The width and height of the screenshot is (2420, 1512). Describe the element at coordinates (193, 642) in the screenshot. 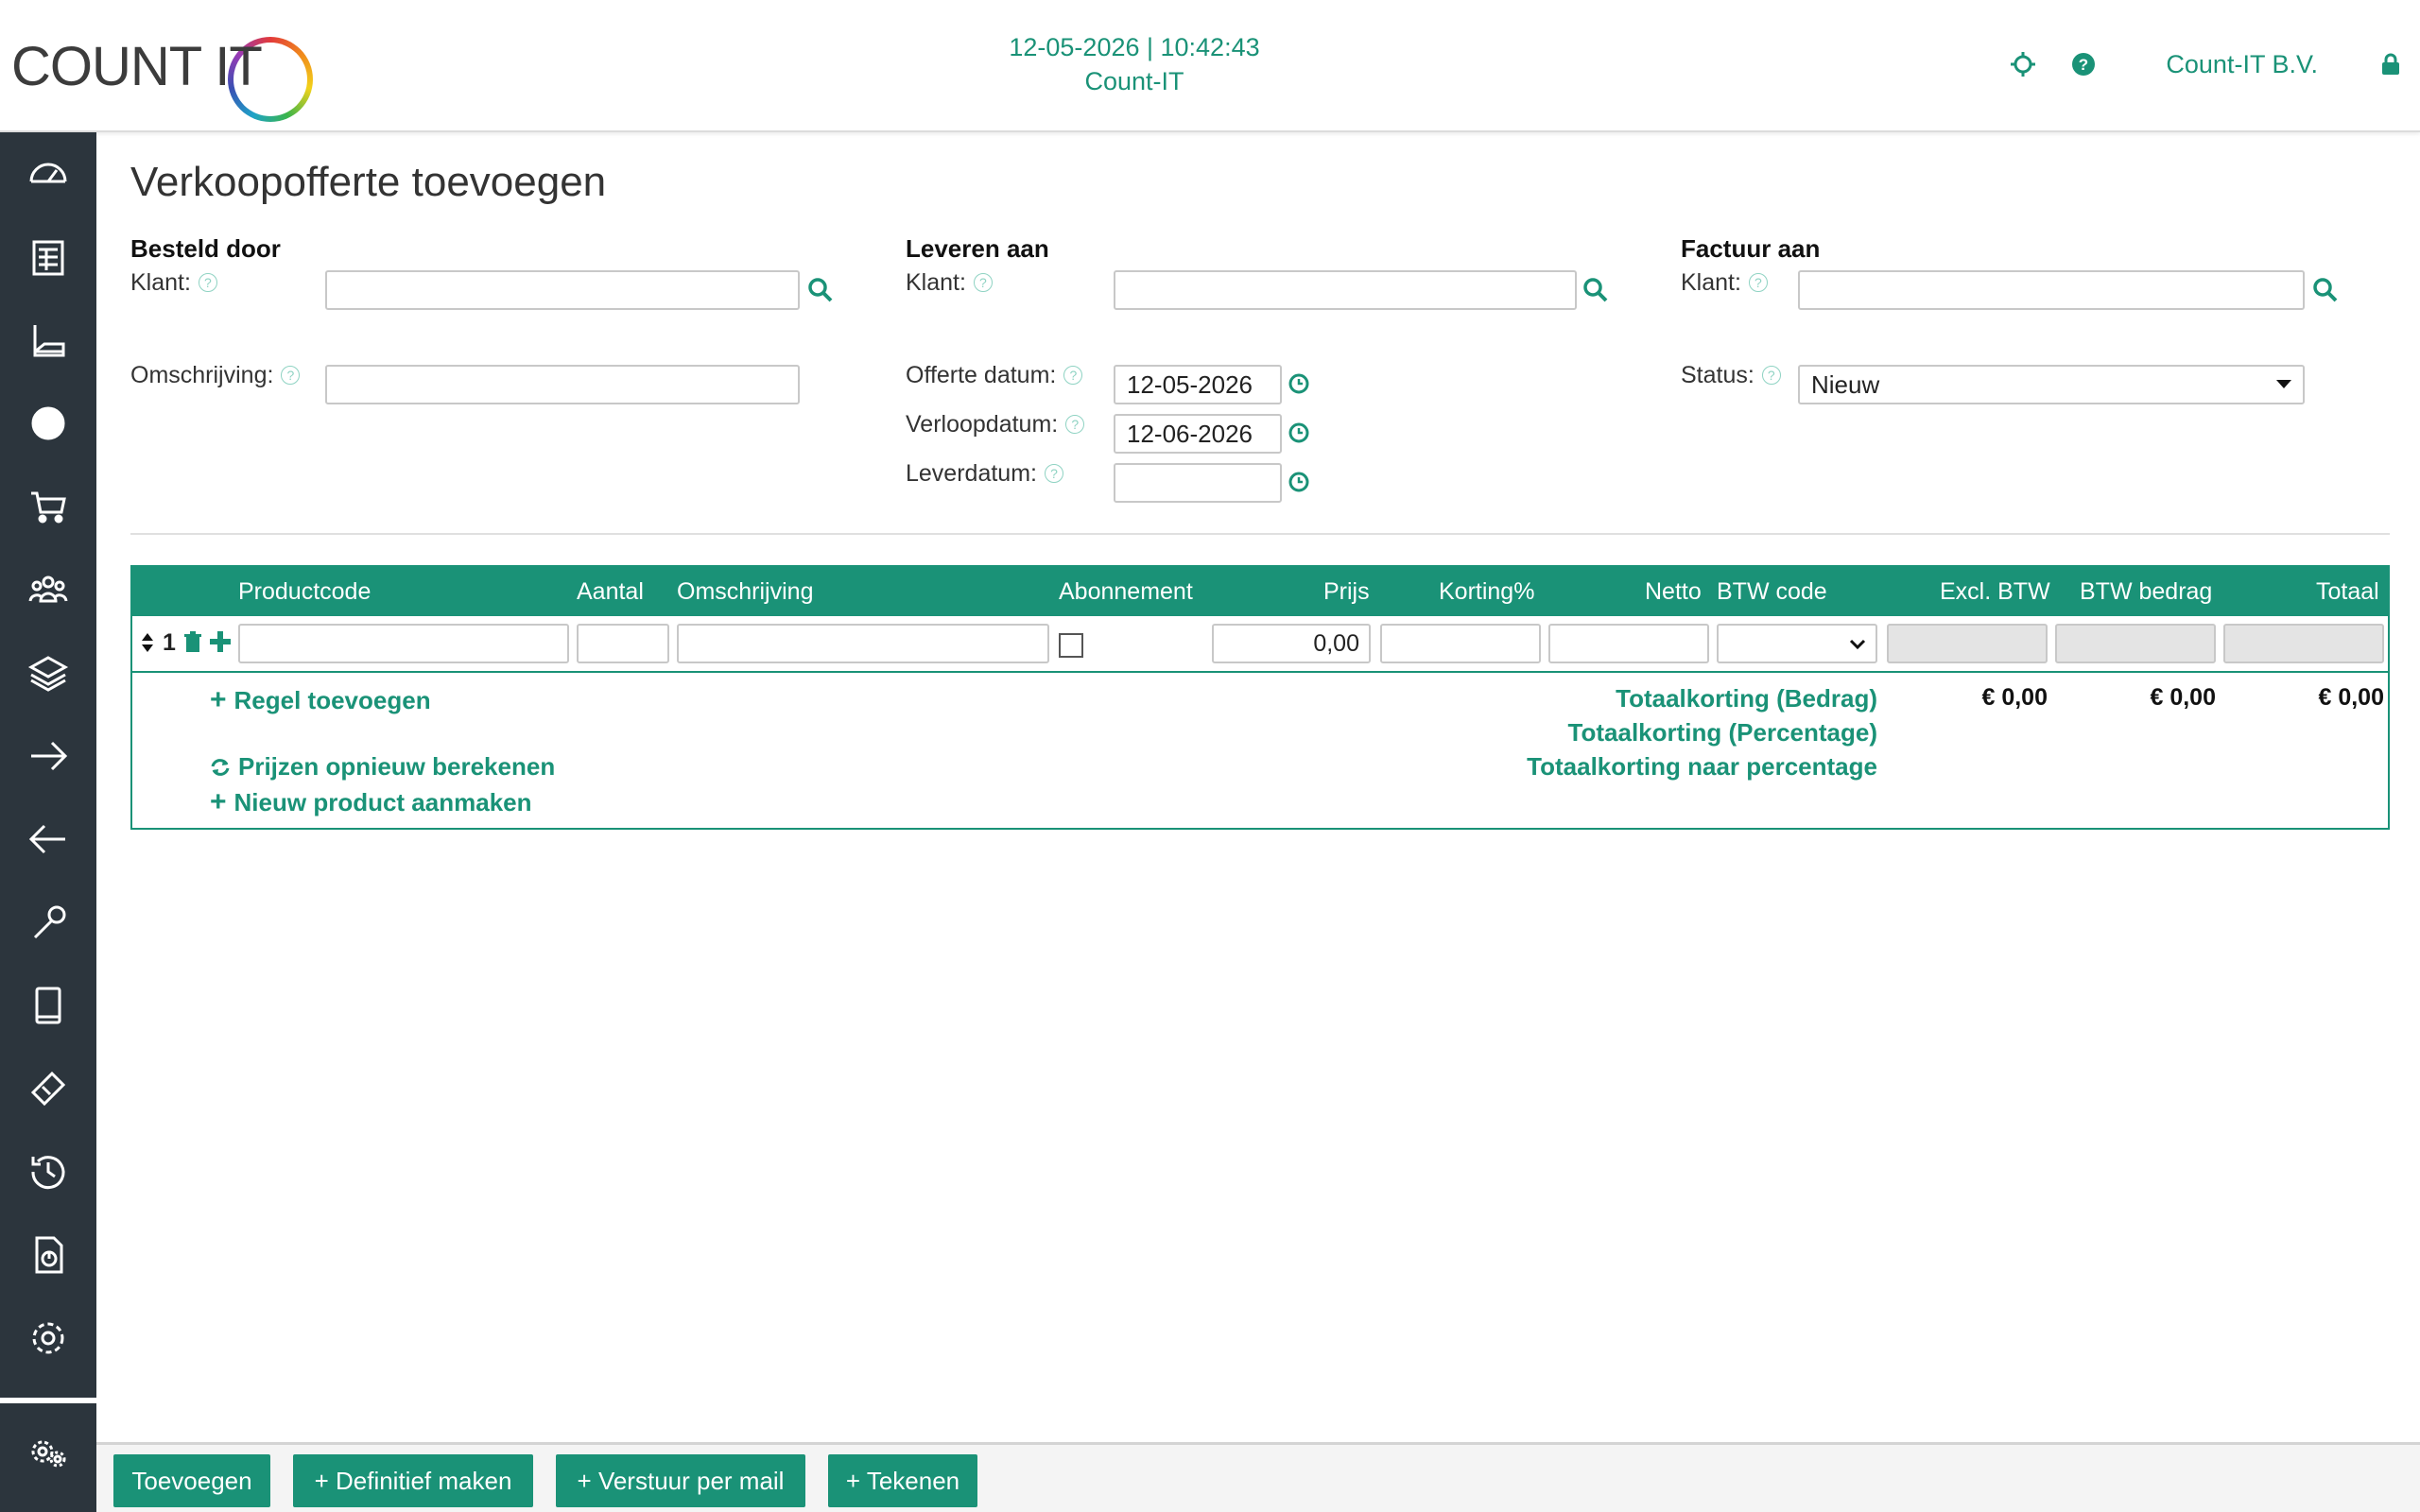

I see `trash-icon` at that location.